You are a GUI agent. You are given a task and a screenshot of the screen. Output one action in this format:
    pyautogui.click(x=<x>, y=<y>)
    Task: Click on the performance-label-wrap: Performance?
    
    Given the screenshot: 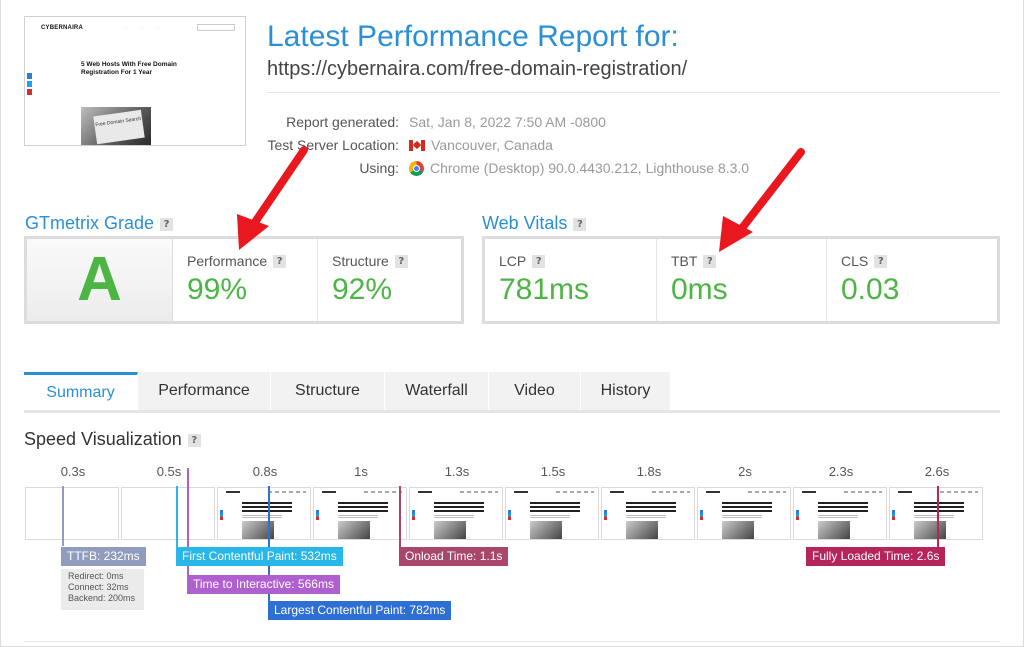 What is the action you would take?
    pyautogui.click(x=237, y=261)
    